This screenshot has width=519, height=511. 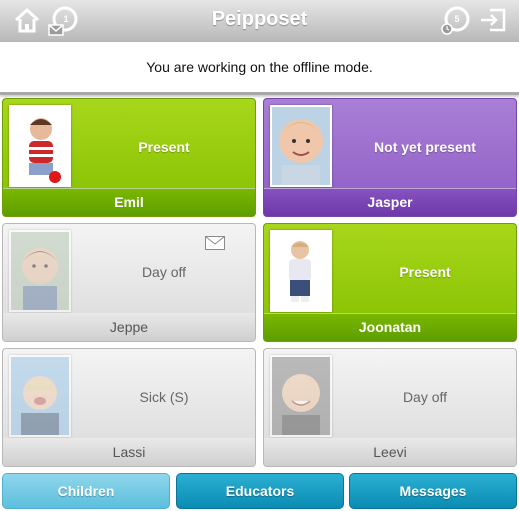 What do you see at coordinates (86, 491) in the screenshot?
I see `tab-children: Children` at bounding box center [86, 491].